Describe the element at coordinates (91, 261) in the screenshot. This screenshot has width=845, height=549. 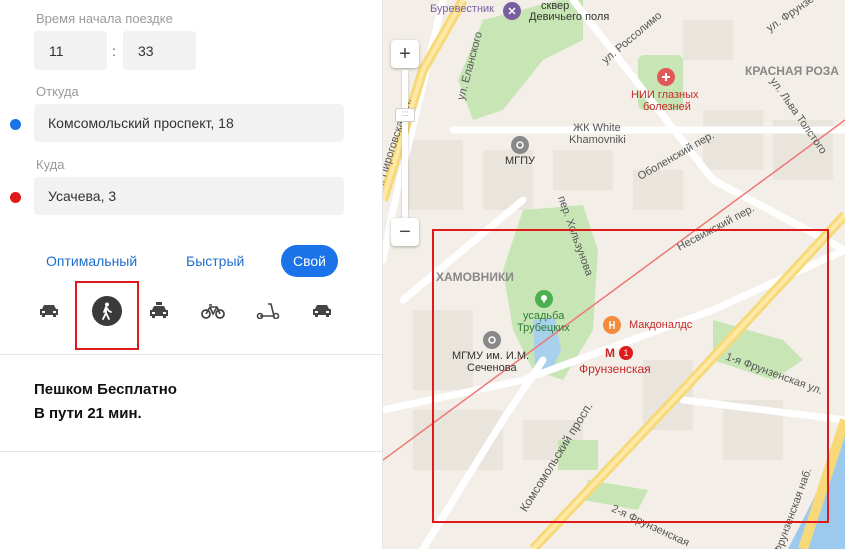
I see `route-mode-optimal: Оптимальный` at that location.